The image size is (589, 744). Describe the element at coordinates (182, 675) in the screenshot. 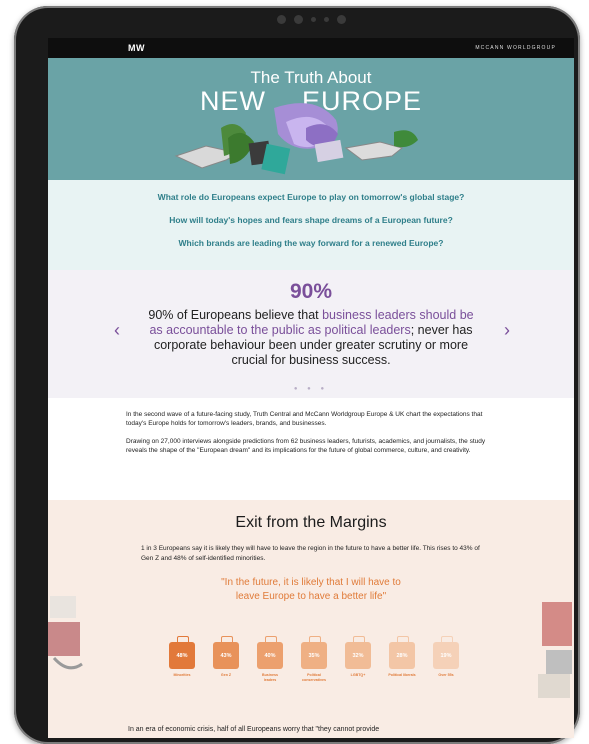

I see `suitcase-label: Minorities` at that location.